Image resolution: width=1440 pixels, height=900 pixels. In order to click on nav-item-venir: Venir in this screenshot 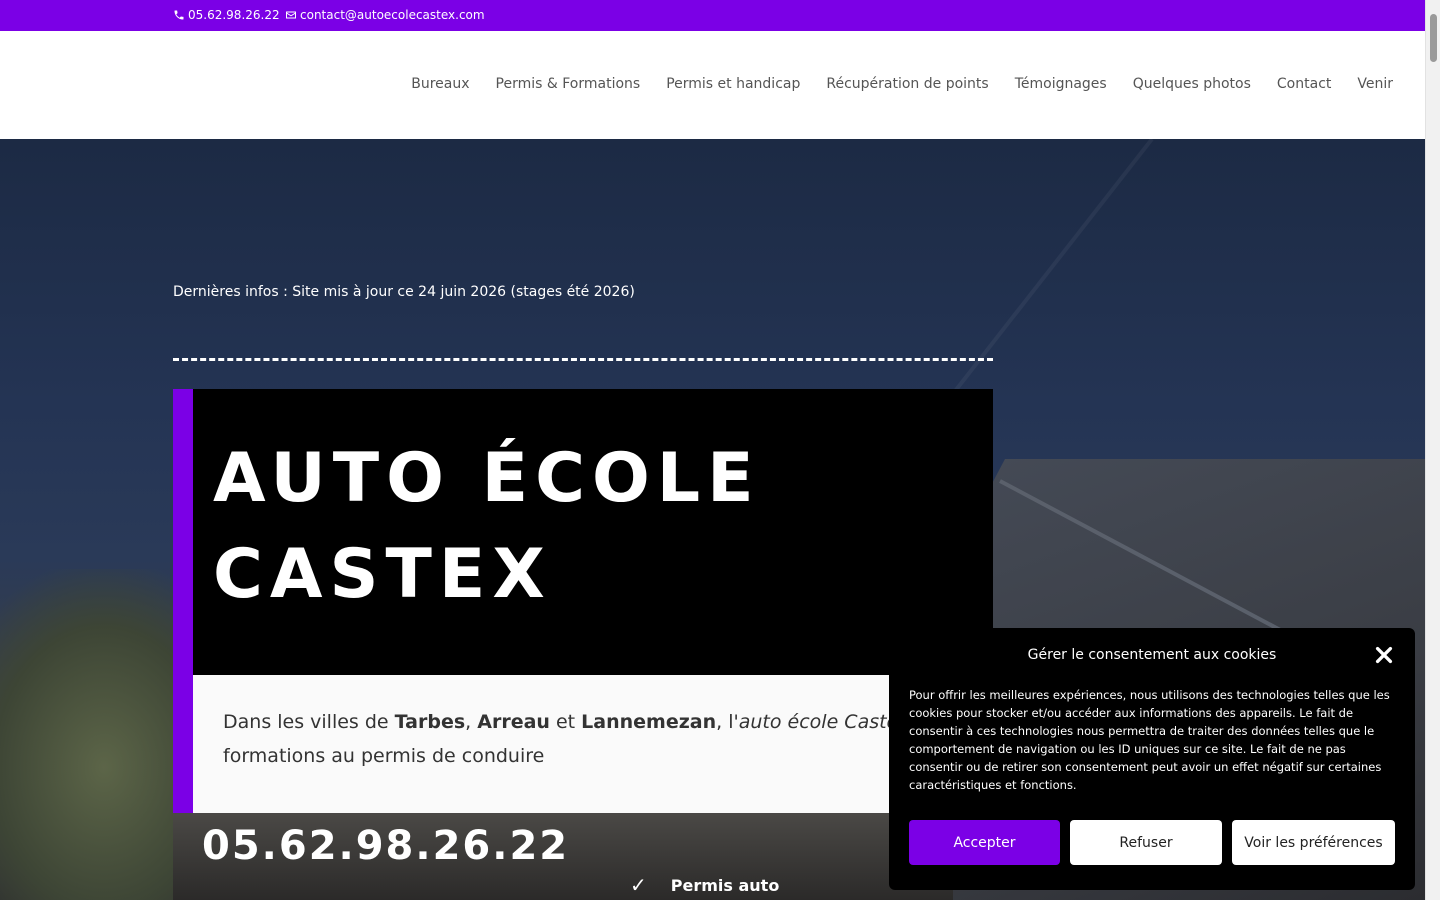, I will do `click(1375, 84)`.